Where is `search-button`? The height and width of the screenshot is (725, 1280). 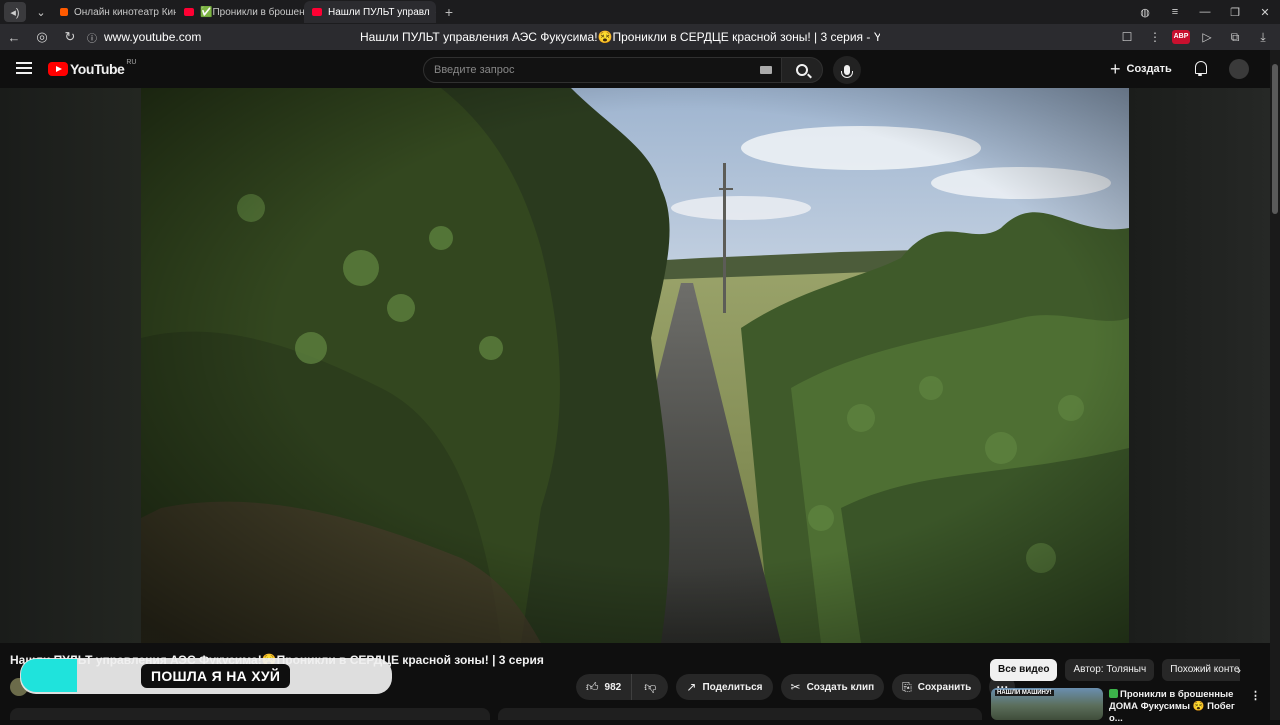 search-button is located at coordinates (802, 70).